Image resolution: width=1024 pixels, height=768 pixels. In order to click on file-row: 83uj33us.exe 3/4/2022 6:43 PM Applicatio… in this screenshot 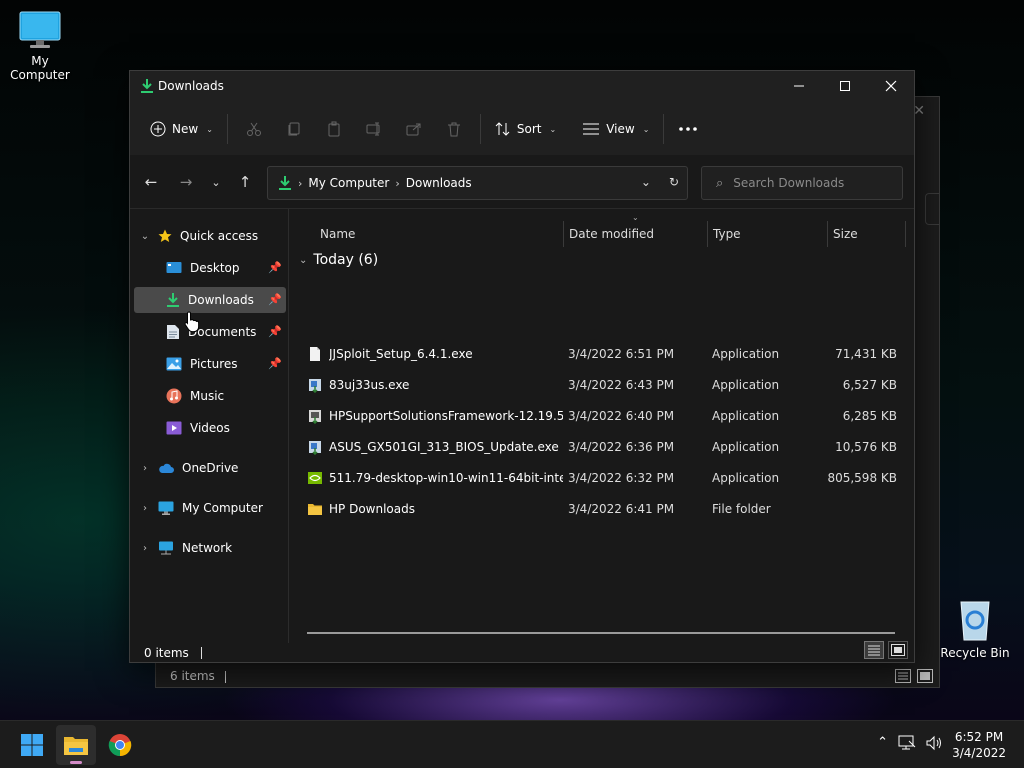, I will do `click(607, 385)`.